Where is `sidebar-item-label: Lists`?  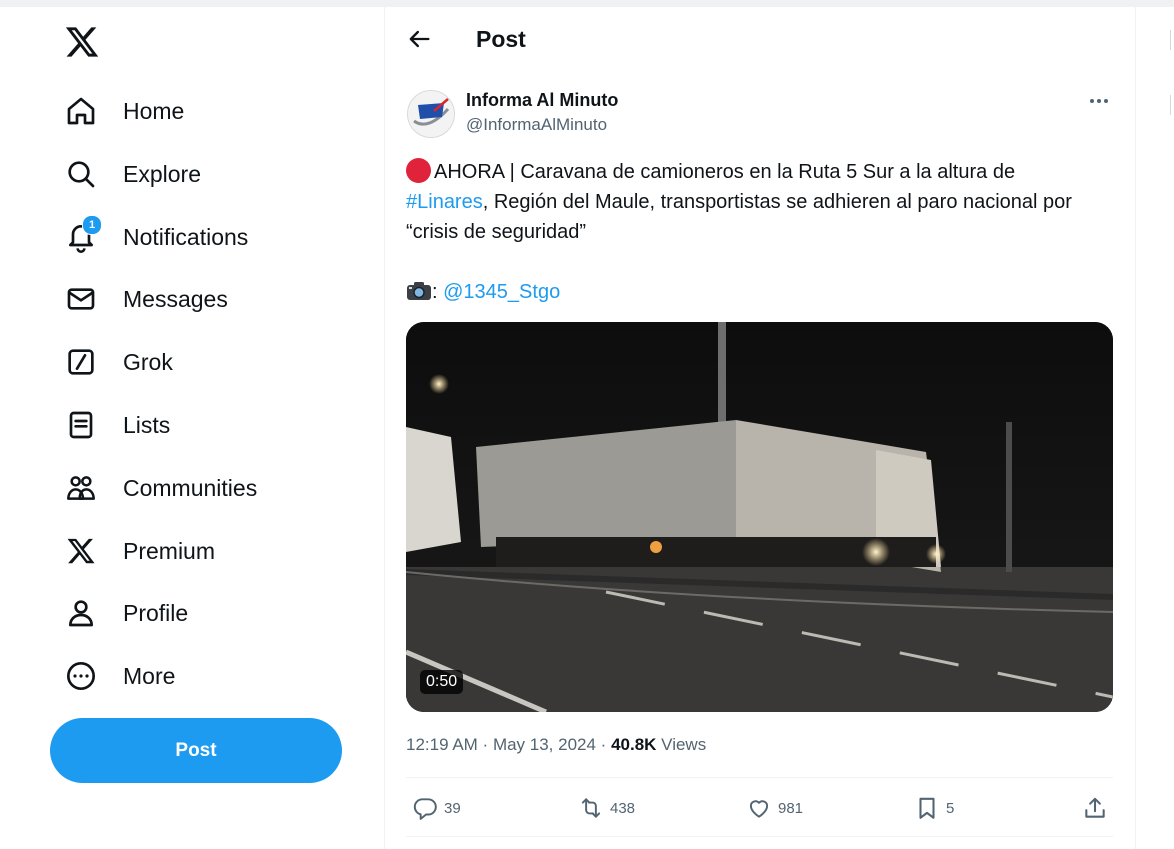
sidebar-item-label: Lists is located at coordinates (147, 424).